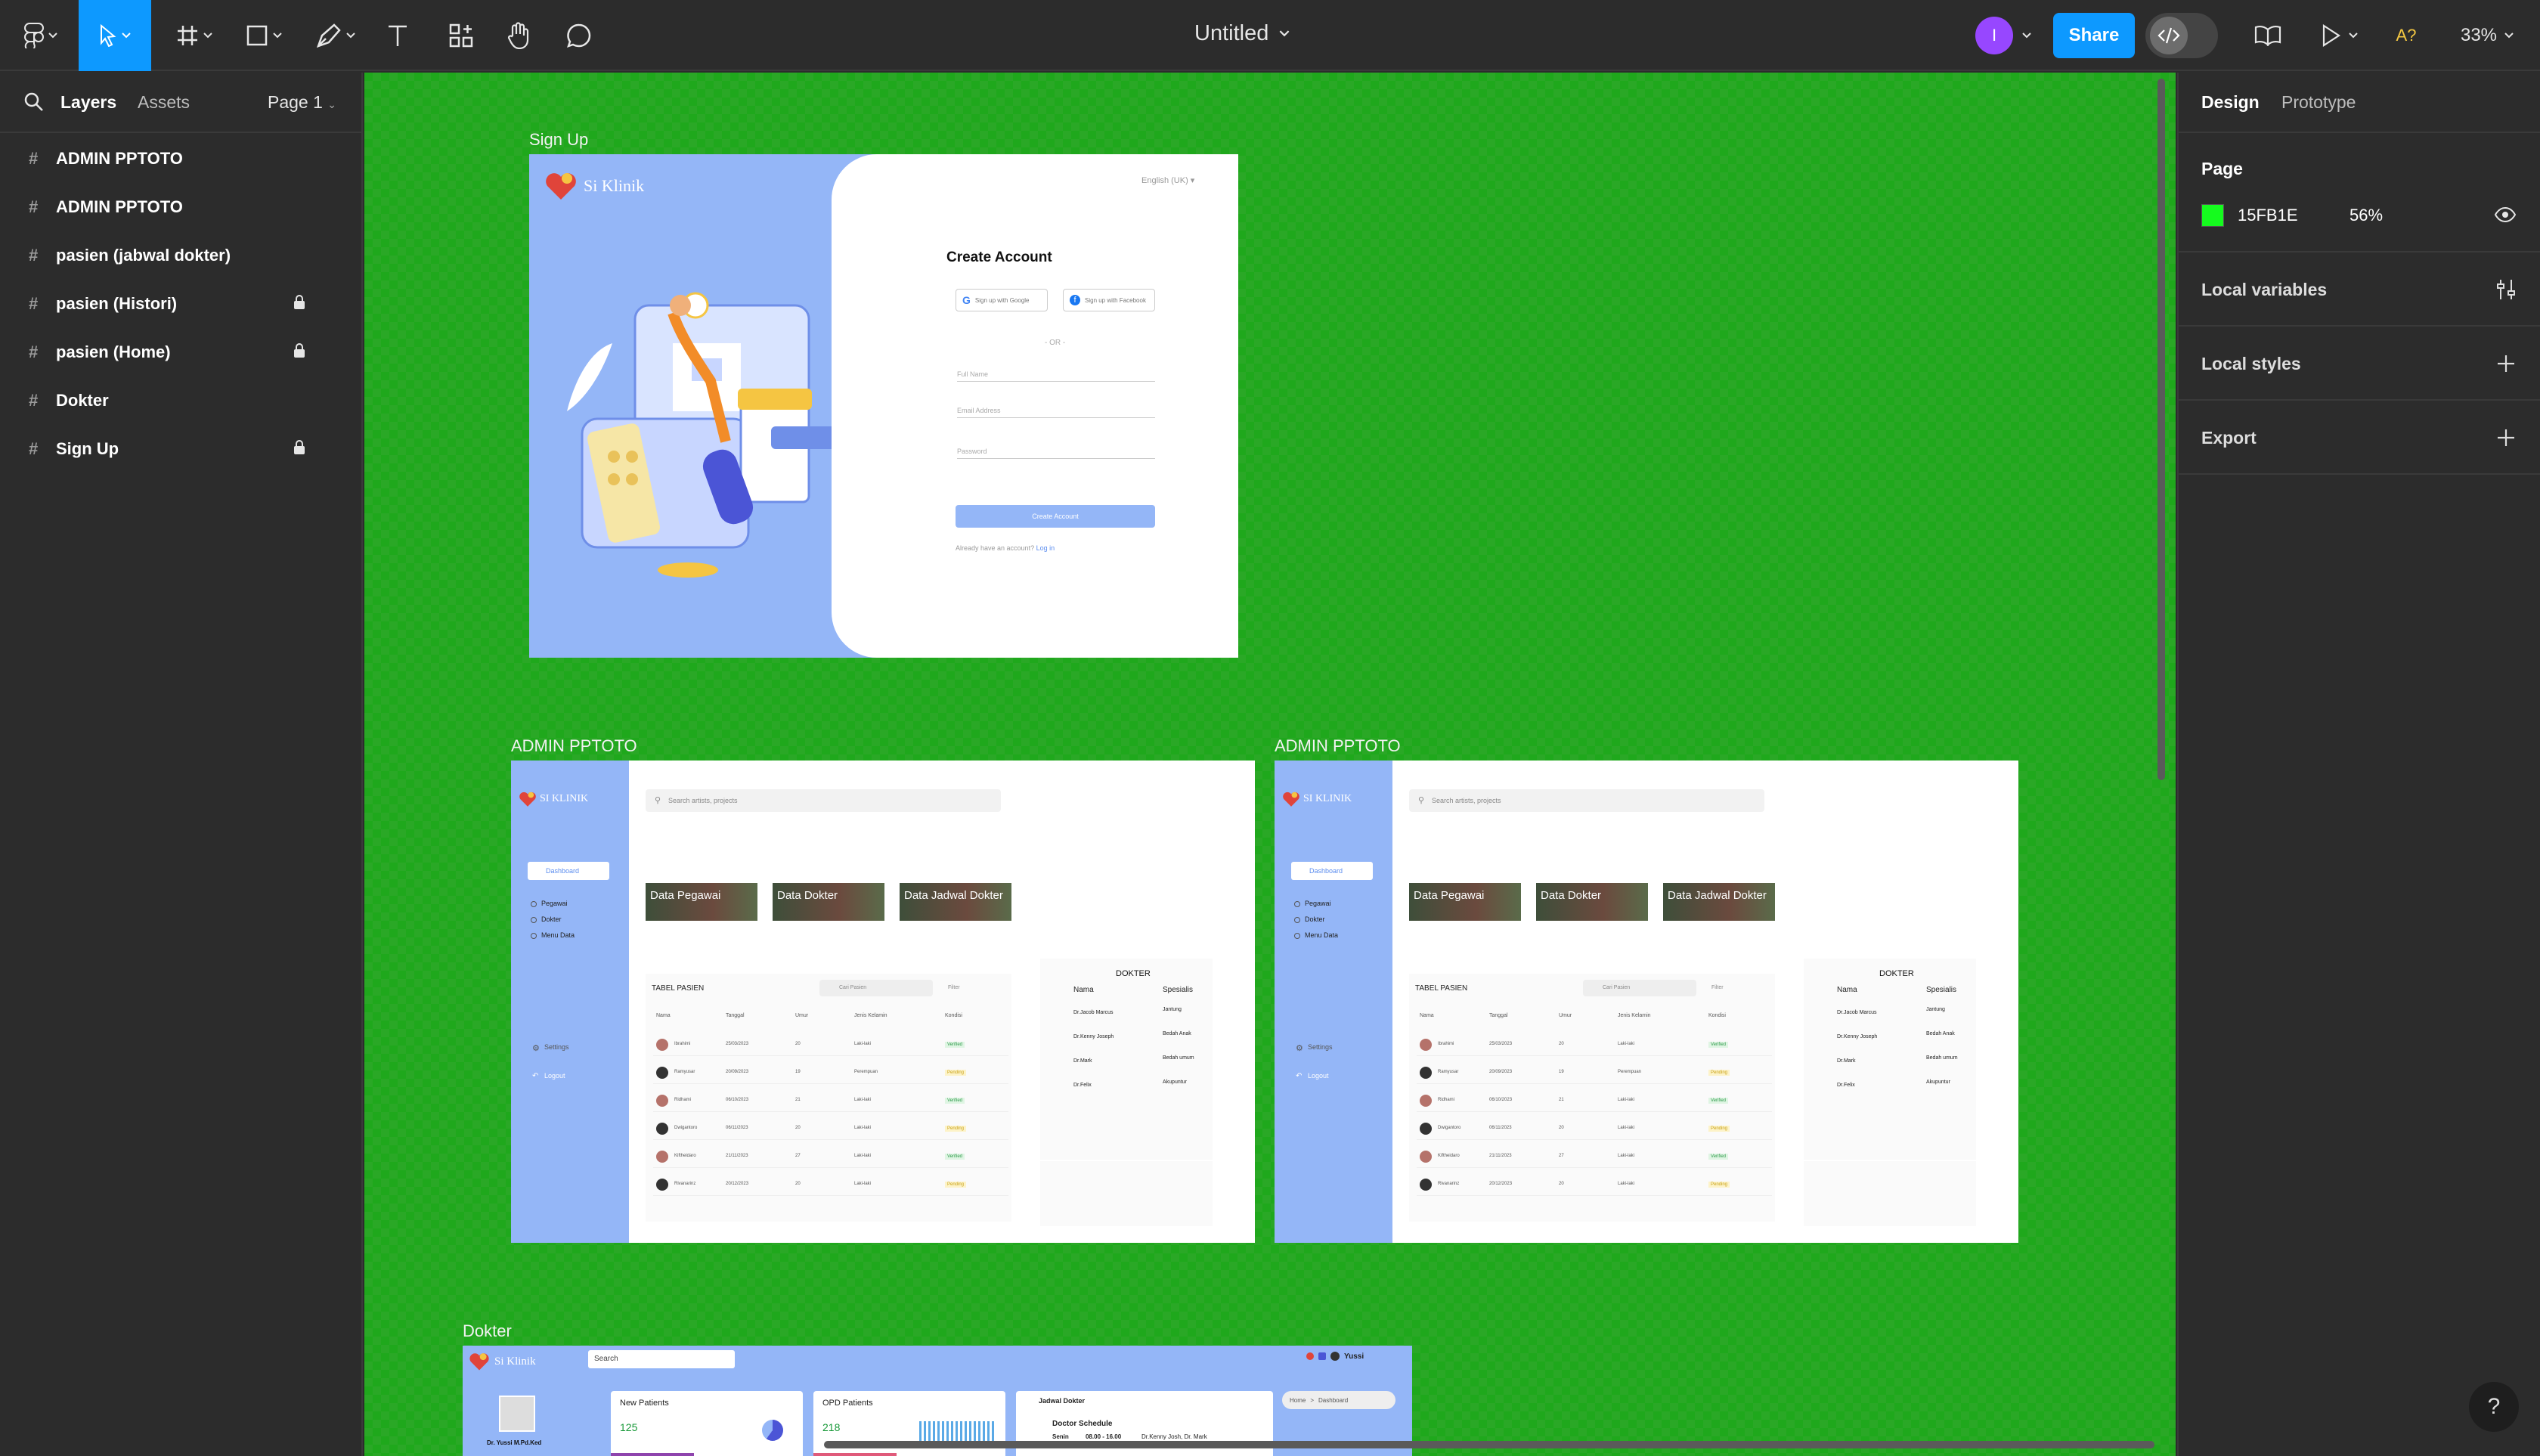  Describe the element at coordinates (2169, 35) in the screenshot. I see `dev-mode-knob` at that location.